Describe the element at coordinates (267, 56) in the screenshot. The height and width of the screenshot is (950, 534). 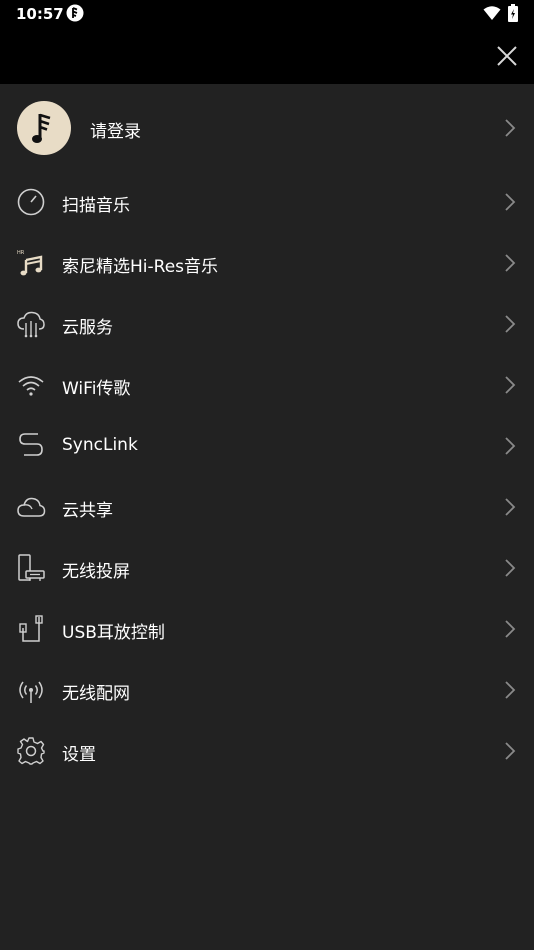
I see `top-bar` at that location.